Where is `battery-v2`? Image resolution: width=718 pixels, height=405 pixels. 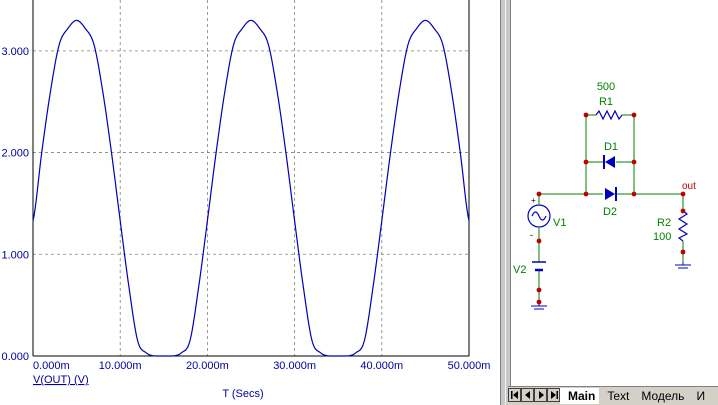 battery-v2 is located at coordinates (539, 266).